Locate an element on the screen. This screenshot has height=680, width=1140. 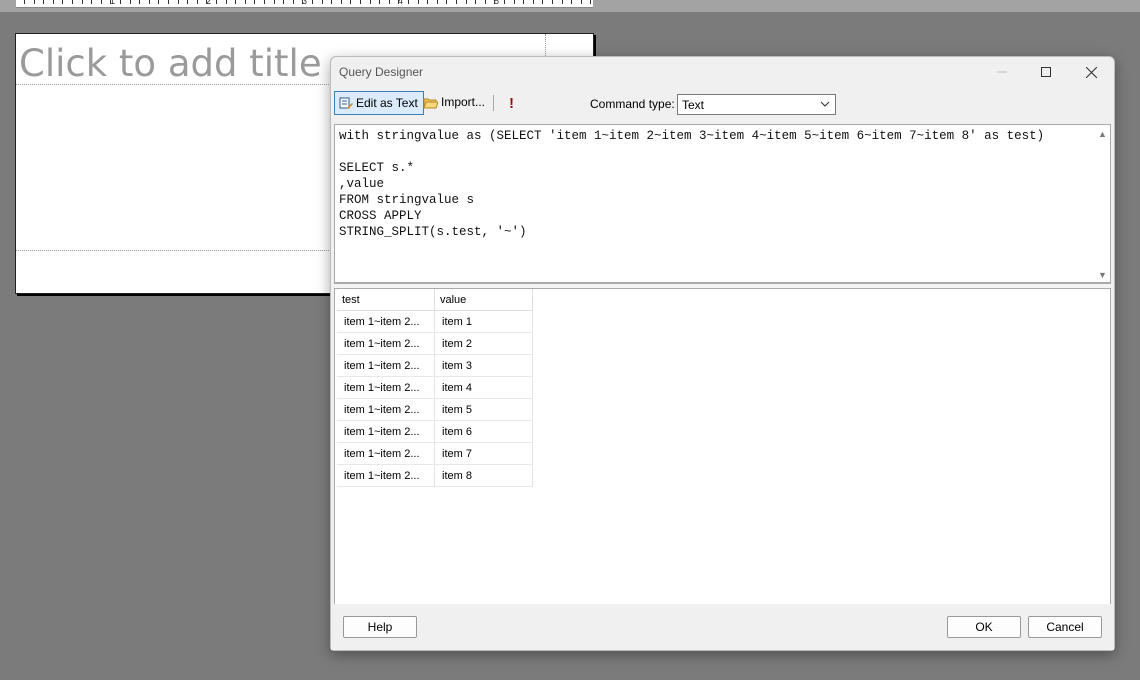
ruler-number: 5 is located at coordinates (497, 3).